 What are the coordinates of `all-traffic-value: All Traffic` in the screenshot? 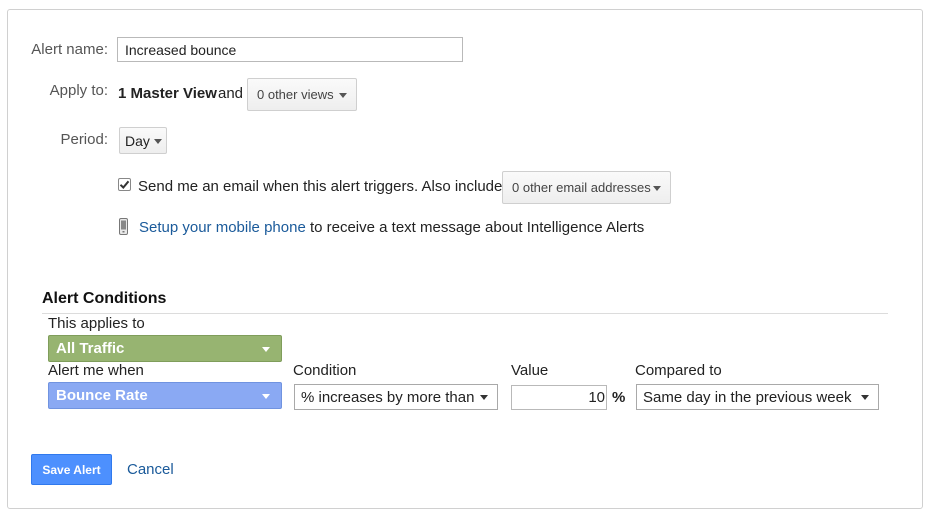 It's located at (90, 348).